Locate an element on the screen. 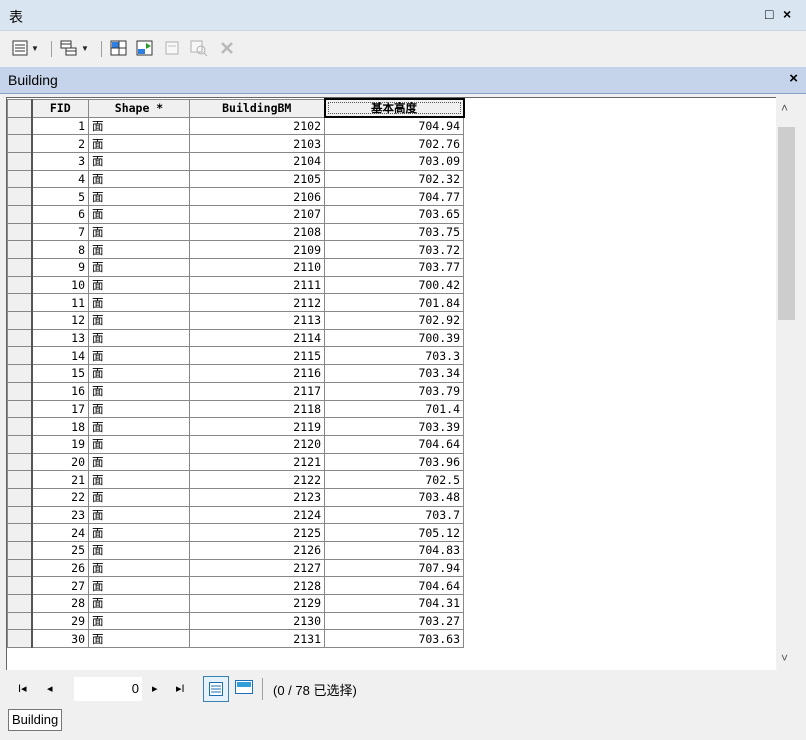  cell-buildingbm: 2124 is located at coordinates (257, 515).